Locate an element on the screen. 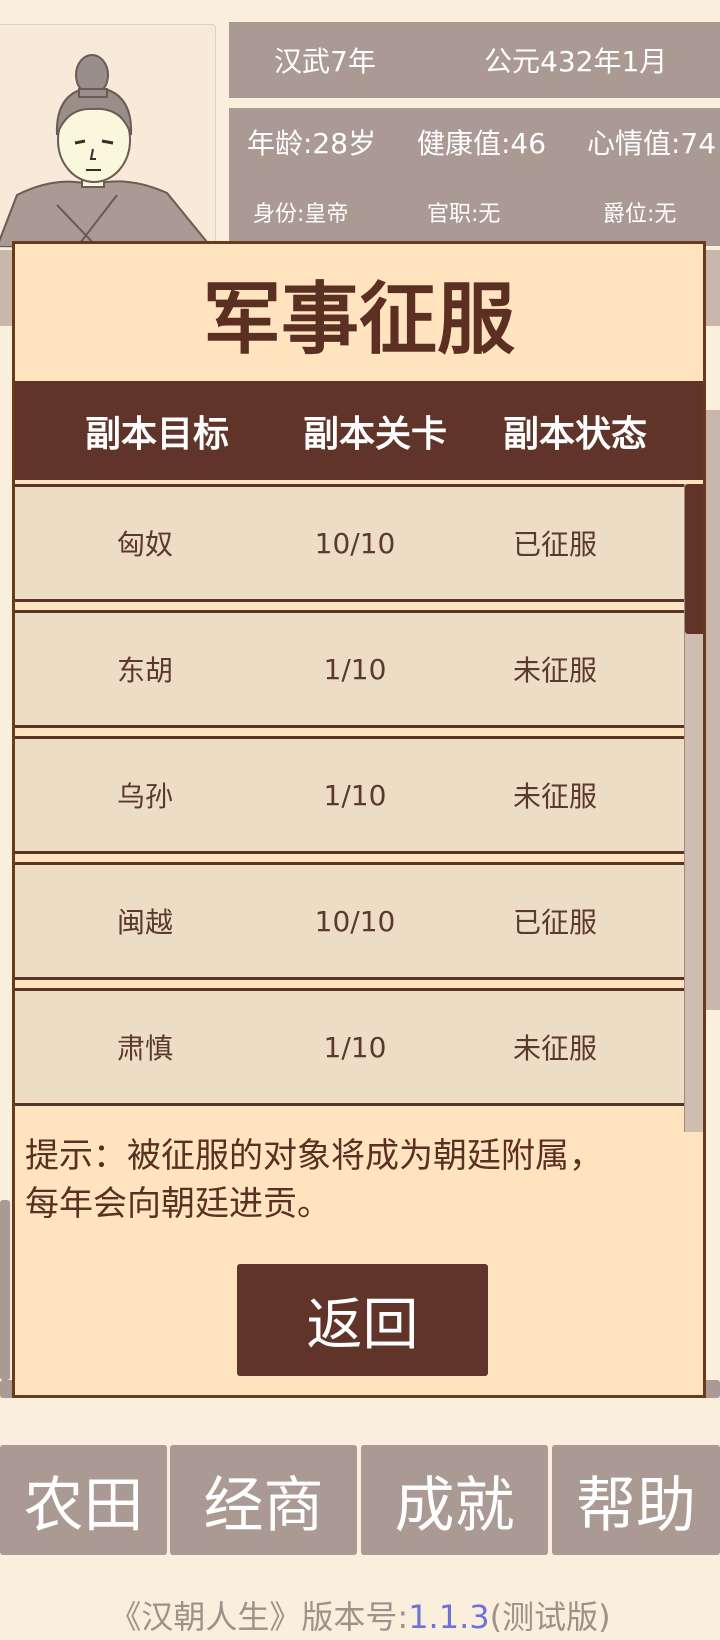 This screenshot has width=720, height=1640. conquest-row: 闽越 10/10 已征服 is located at coordinates (349, 921).